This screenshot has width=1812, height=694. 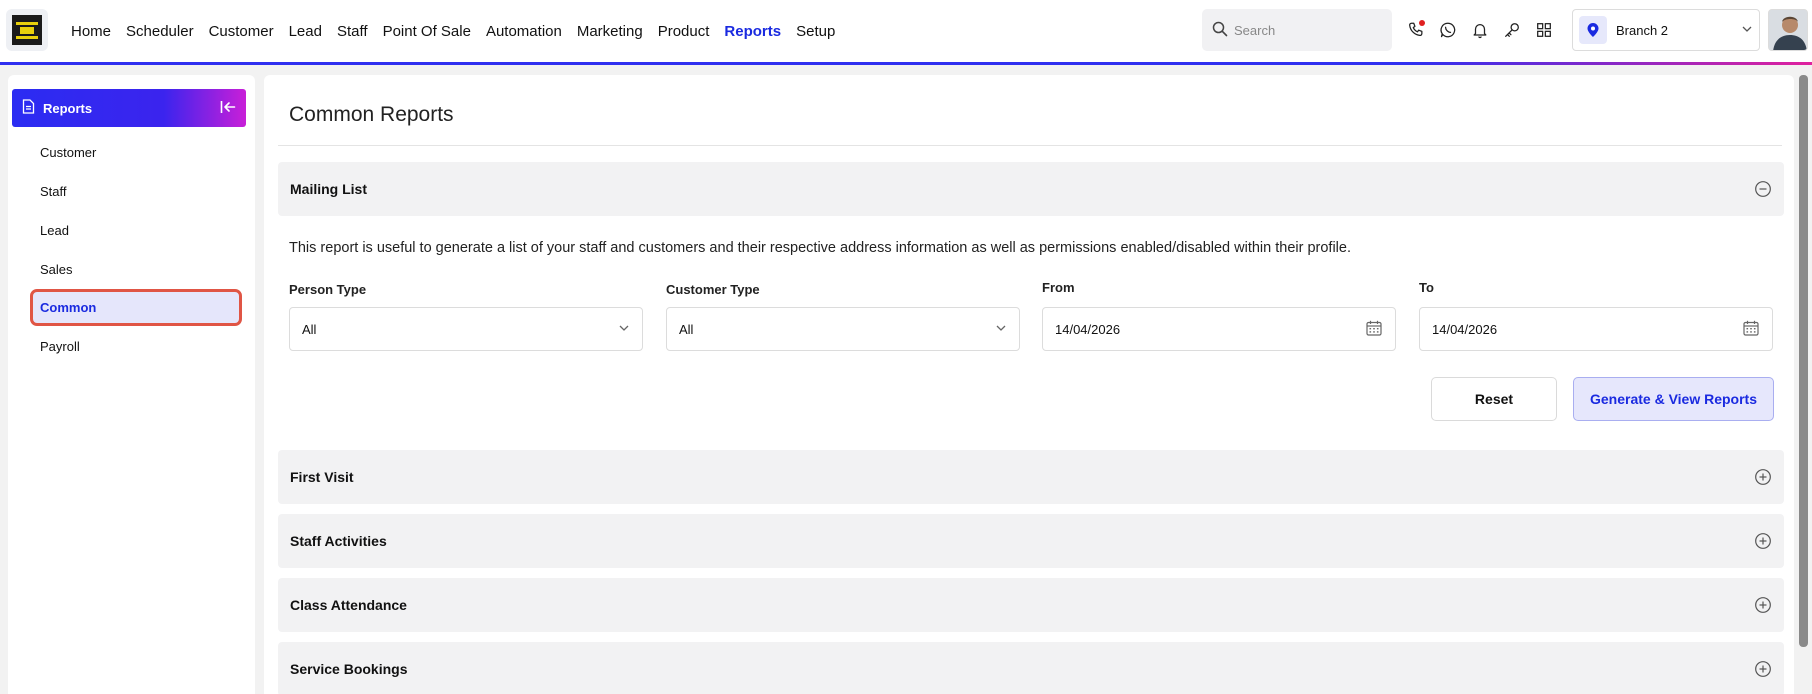 What do you see at coordinates (241, 31) in the screenshot?
I see `nav-item-customer: Customer` at bounding box center [241, 31].